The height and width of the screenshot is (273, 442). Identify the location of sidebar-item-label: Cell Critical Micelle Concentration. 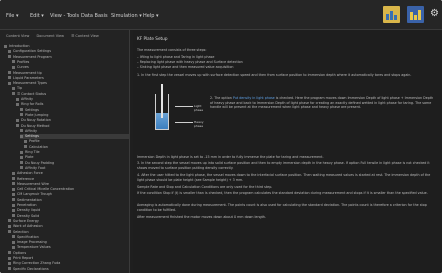
(46, 189).